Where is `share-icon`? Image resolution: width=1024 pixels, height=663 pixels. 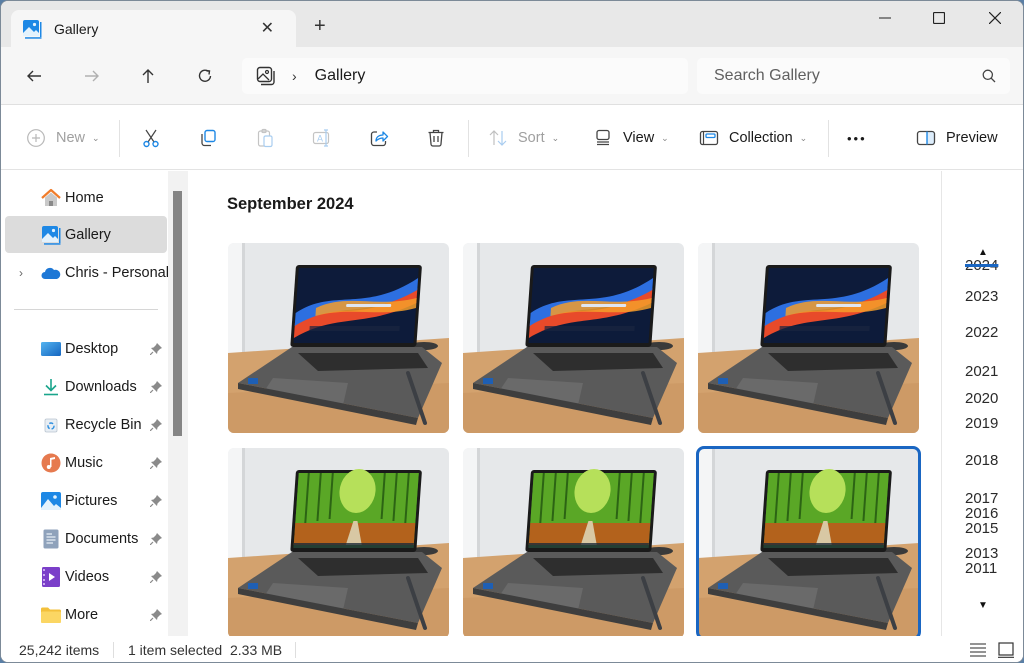 share-icon is located at coordinates (379, 139).